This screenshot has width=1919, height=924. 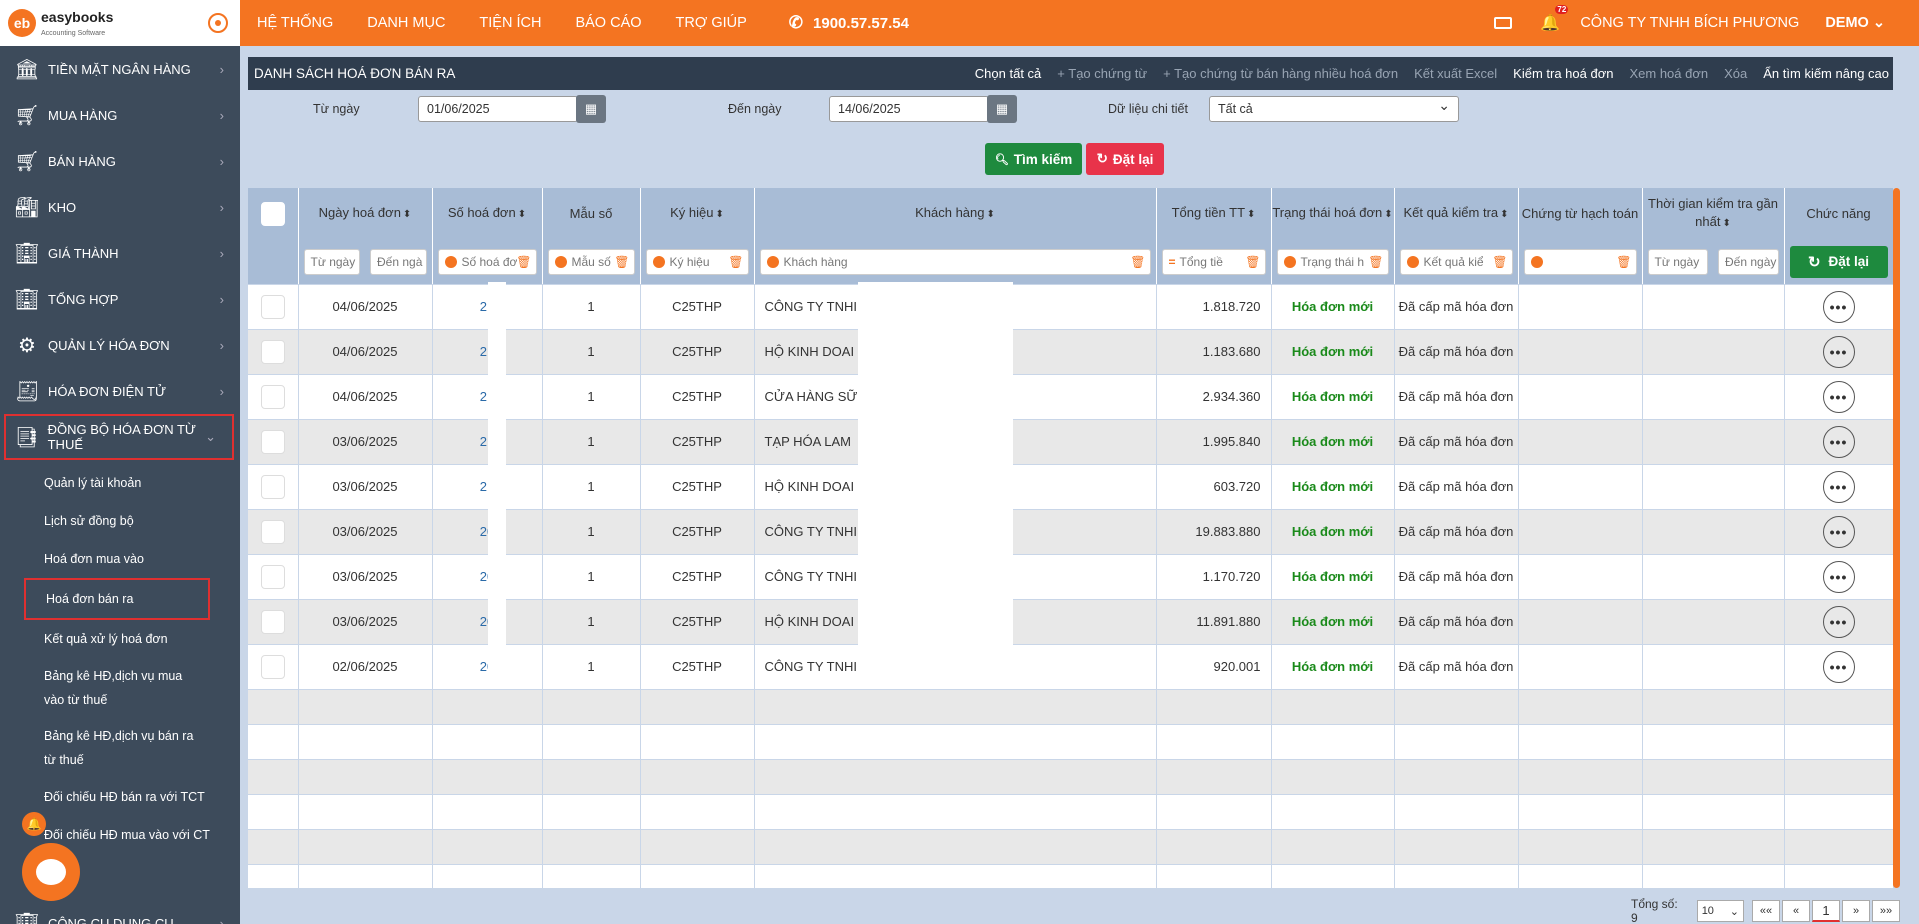 I want to click on submenu-item: Kết quả xử lý hoá đơn, so click(x=120, y=639).